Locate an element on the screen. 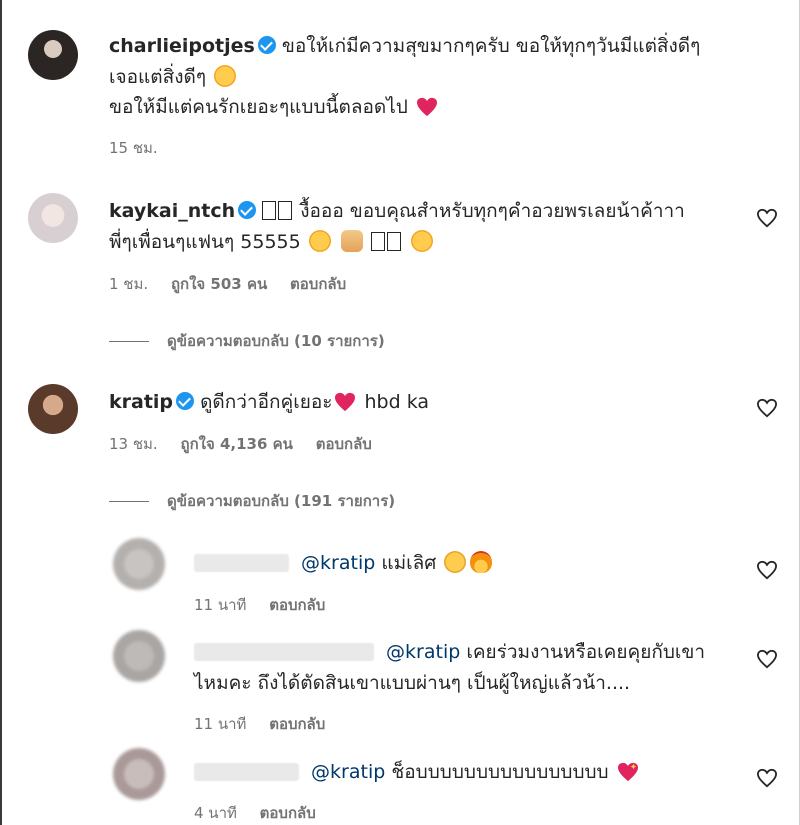 The image size is (800, 825). window-left-border is located at coordinates (1, 412).